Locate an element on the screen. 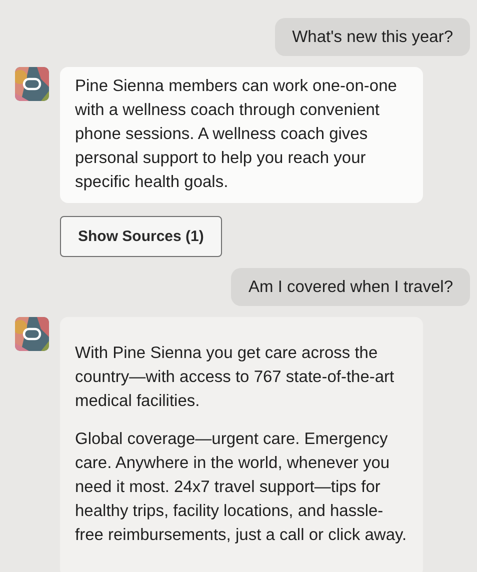 The image size is (477, 572). user-message: What's new this year? is located at coordinates (372, 37).